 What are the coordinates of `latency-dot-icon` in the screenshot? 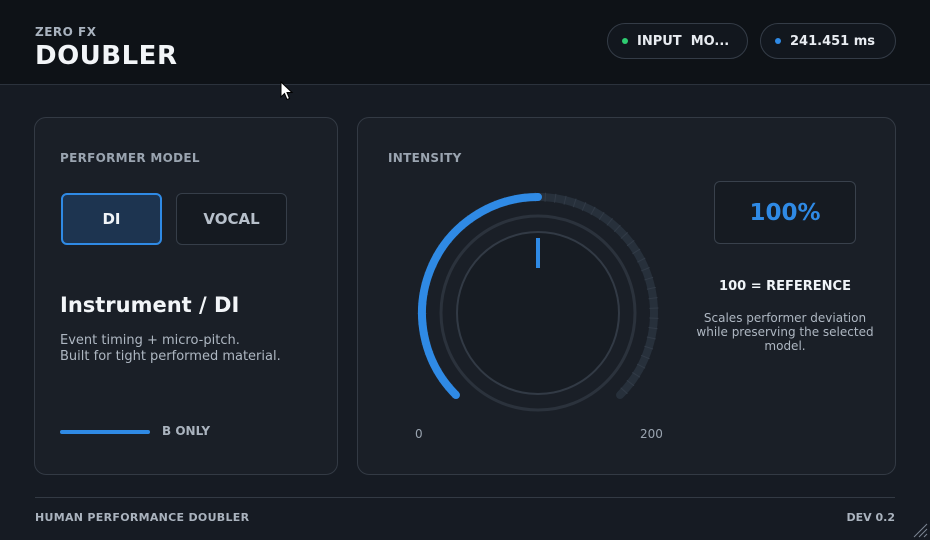 It's located at (778, 41).